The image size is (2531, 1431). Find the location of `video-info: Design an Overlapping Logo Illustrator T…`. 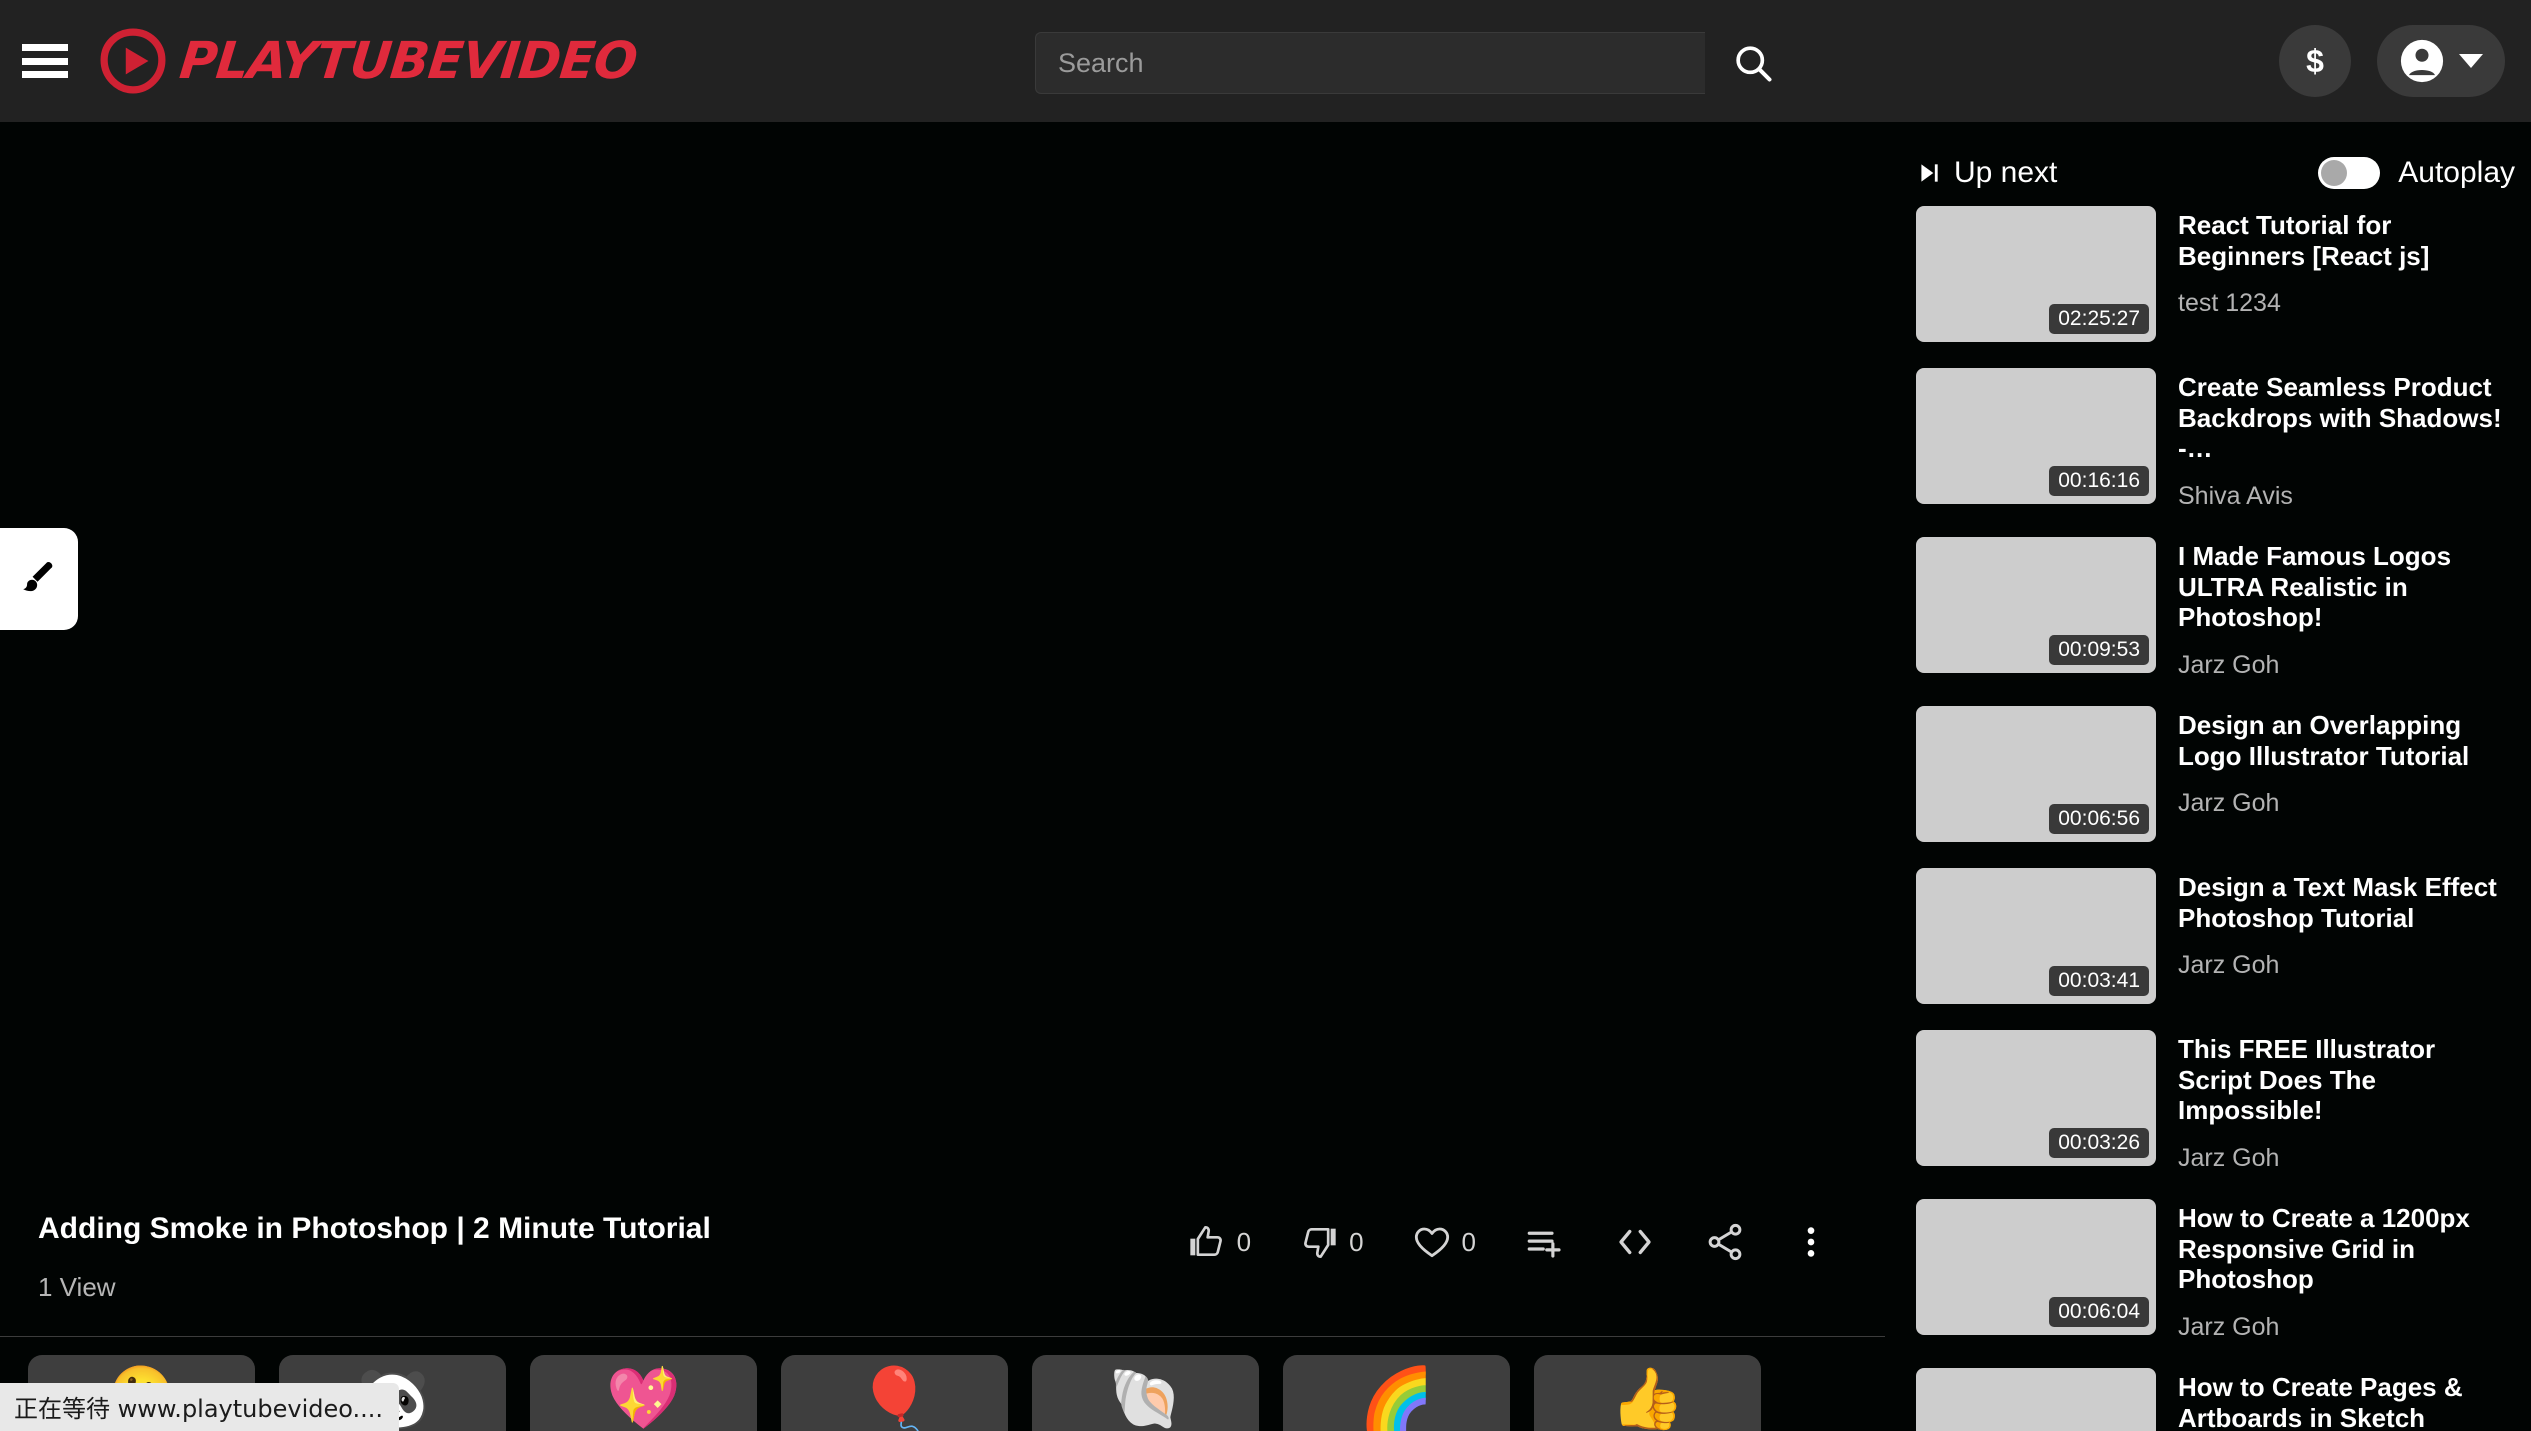

video-info: Design an Overlapping Logo Illustrator T… is located at coordinates (2346, 774).